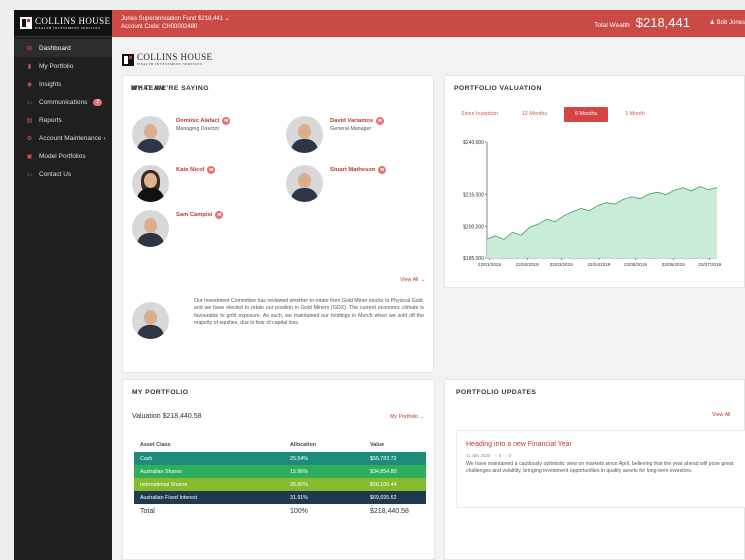 This screenshot has width=745, height=560. Describe the element at coordinates (299, 458) in the screenshot. I see `allocation-cell: 25.54%` at that location.